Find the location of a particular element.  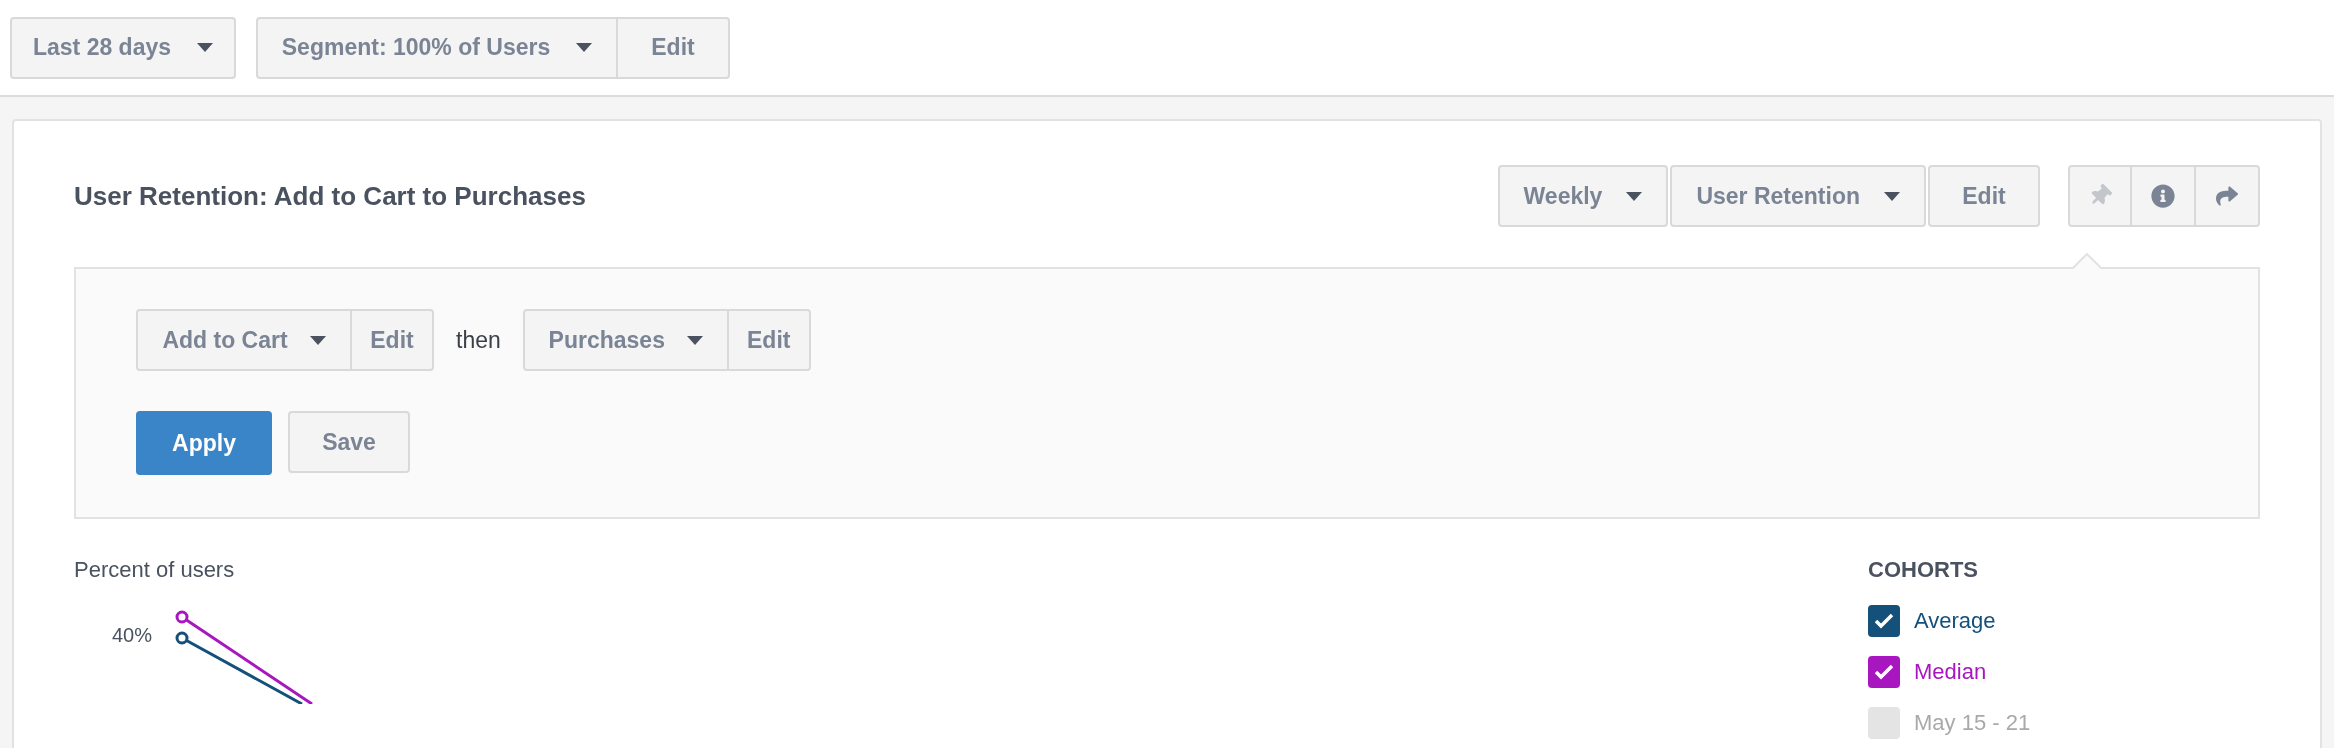

event-dropdown: Add to Cart is located at coordinates (244, 340).